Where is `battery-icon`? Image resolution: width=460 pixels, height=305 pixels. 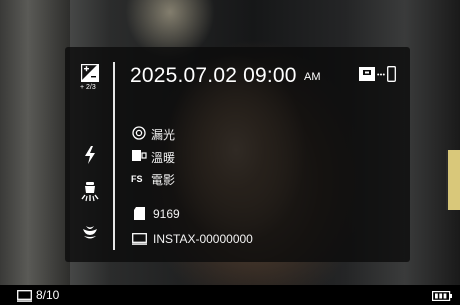 battery-icon is located at coordinates (442, 296).